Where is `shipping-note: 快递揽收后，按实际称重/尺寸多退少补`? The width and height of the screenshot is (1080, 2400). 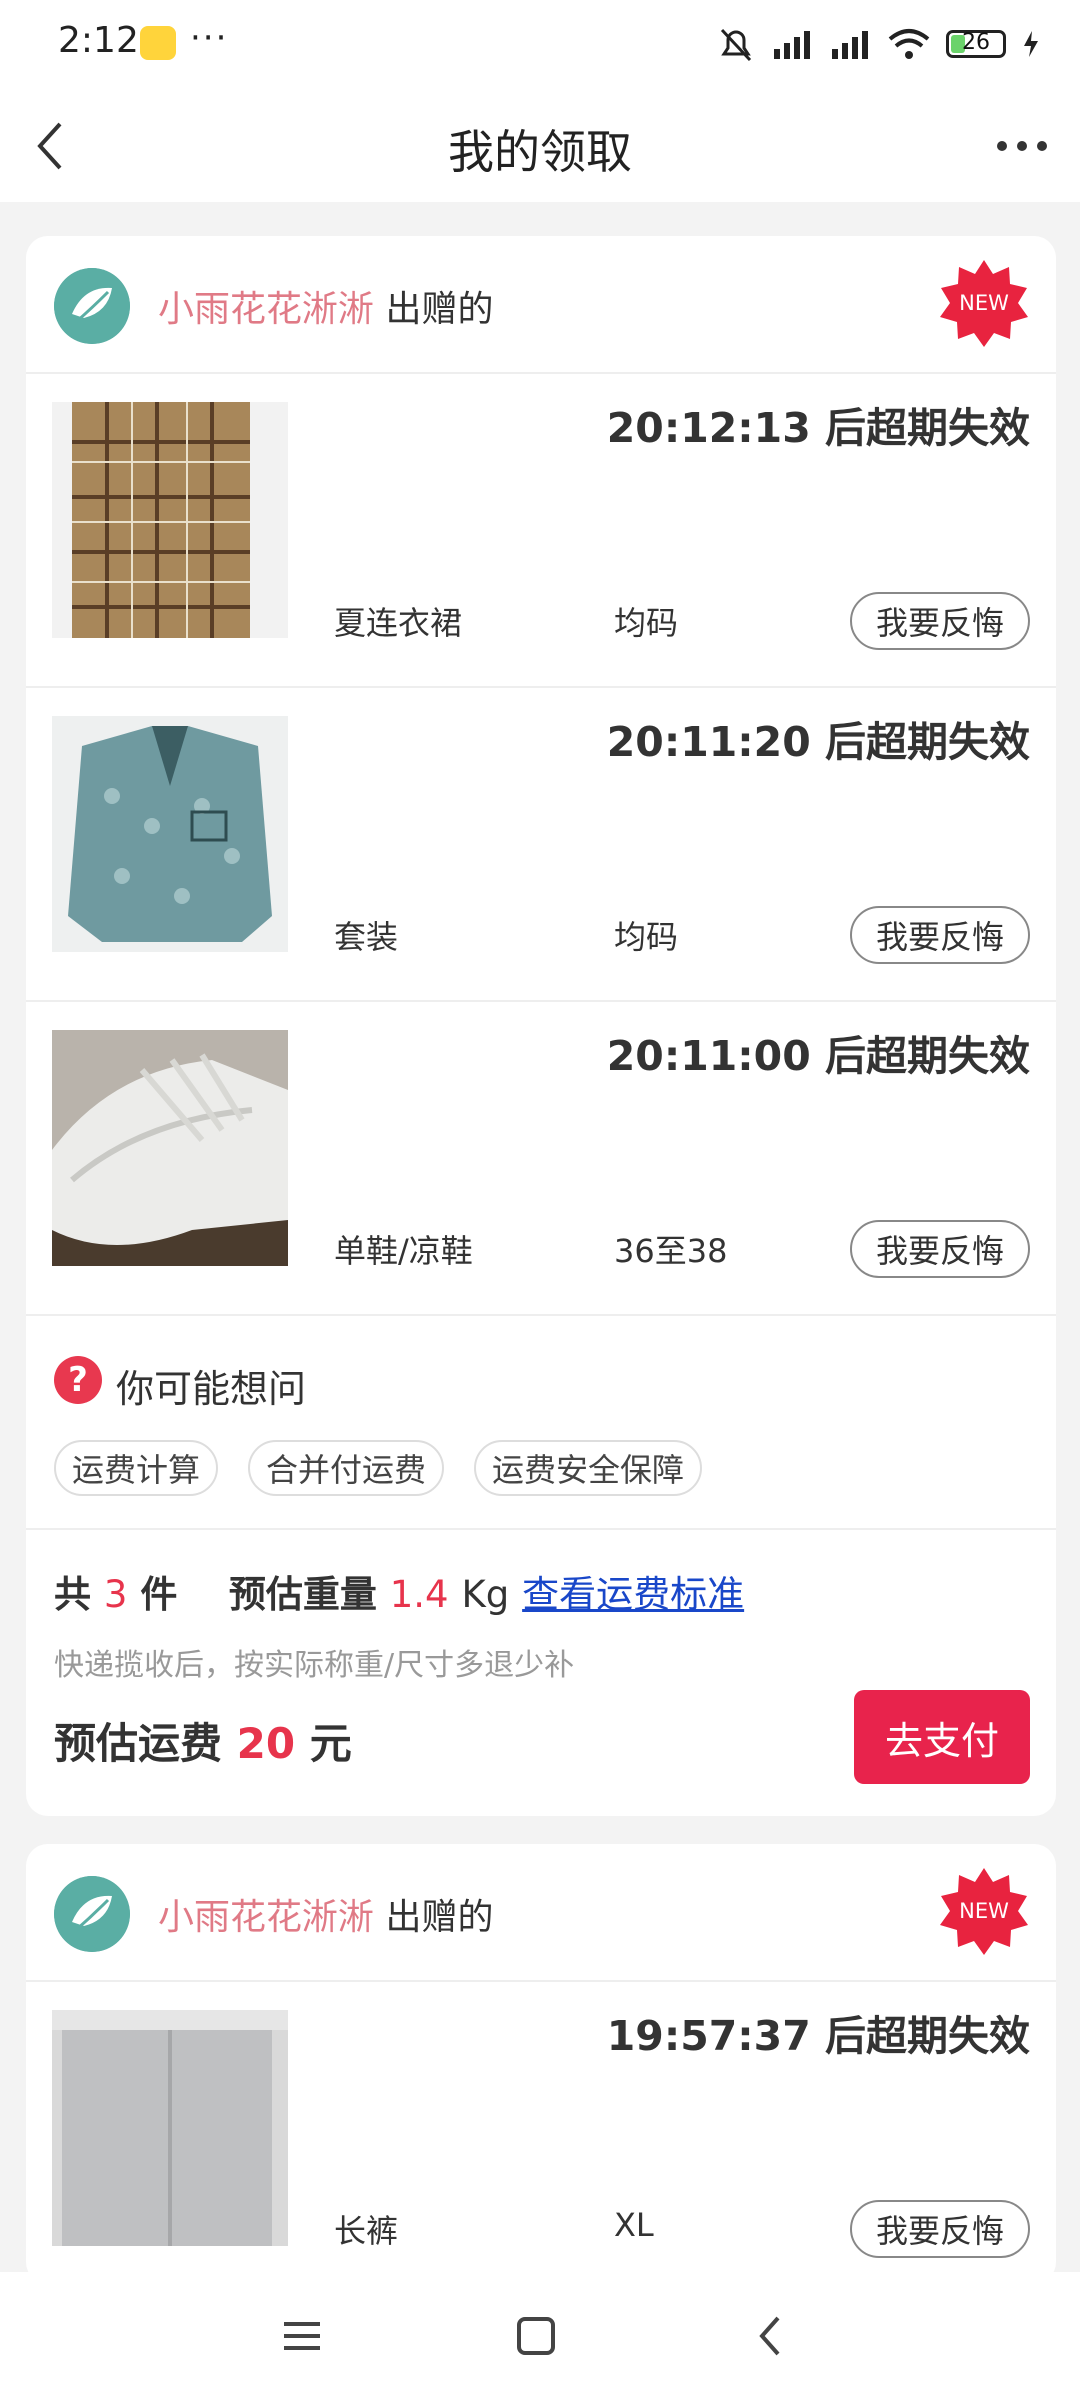
shipping-note: 快递揽收后，按实际称重/尺寸多退少补 is located at coordinates (314, 1665).